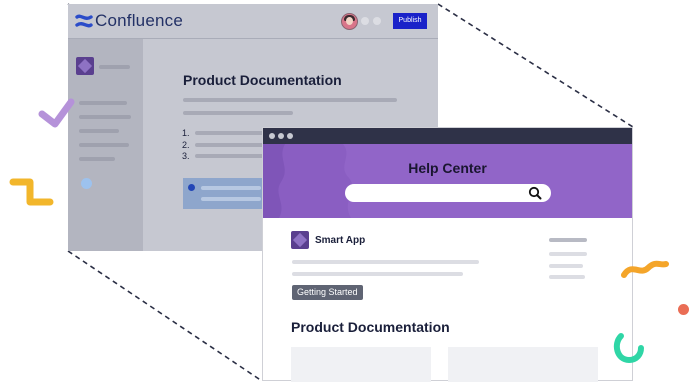 This screenshot has width=700, height=383. Describe the element at coordinates (340, 240) in the screenshot. I see `app-name: Smart App` at that location.